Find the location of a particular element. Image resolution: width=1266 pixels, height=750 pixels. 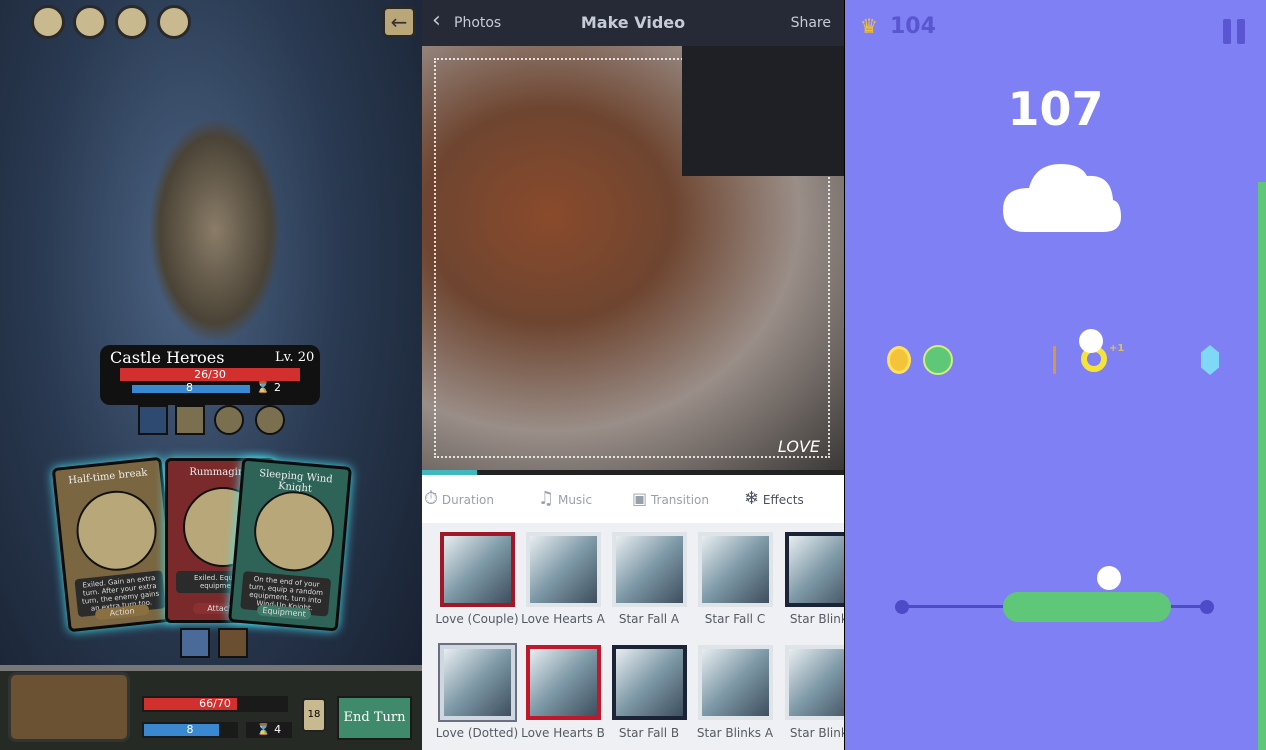

back-arrow-button: ← is located at coordinates (399, 22).